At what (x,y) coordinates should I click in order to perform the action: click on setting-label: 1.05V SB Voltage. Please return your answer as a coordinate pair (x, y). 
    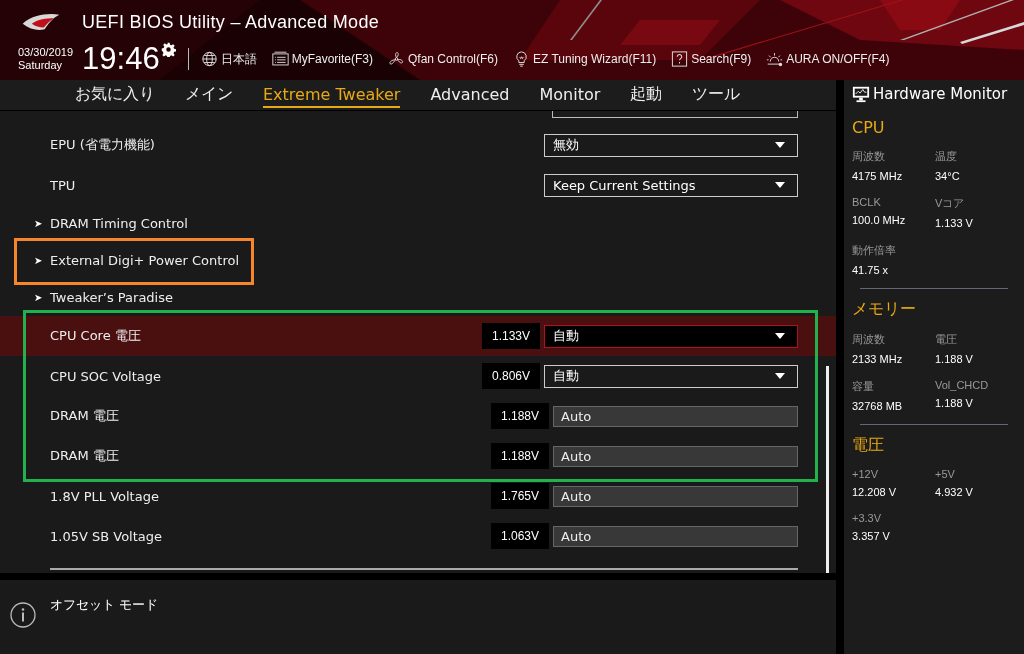
    Looking at the image, I should click on (106, 536).